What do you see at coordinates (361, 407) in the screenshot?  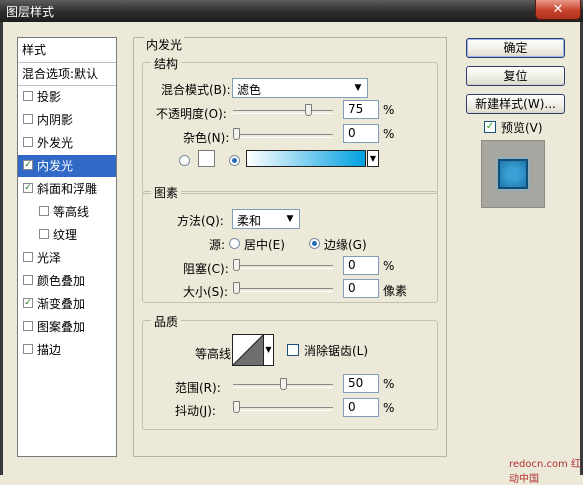 I see `jitter-input: 0` at bounding box center [361, 407].